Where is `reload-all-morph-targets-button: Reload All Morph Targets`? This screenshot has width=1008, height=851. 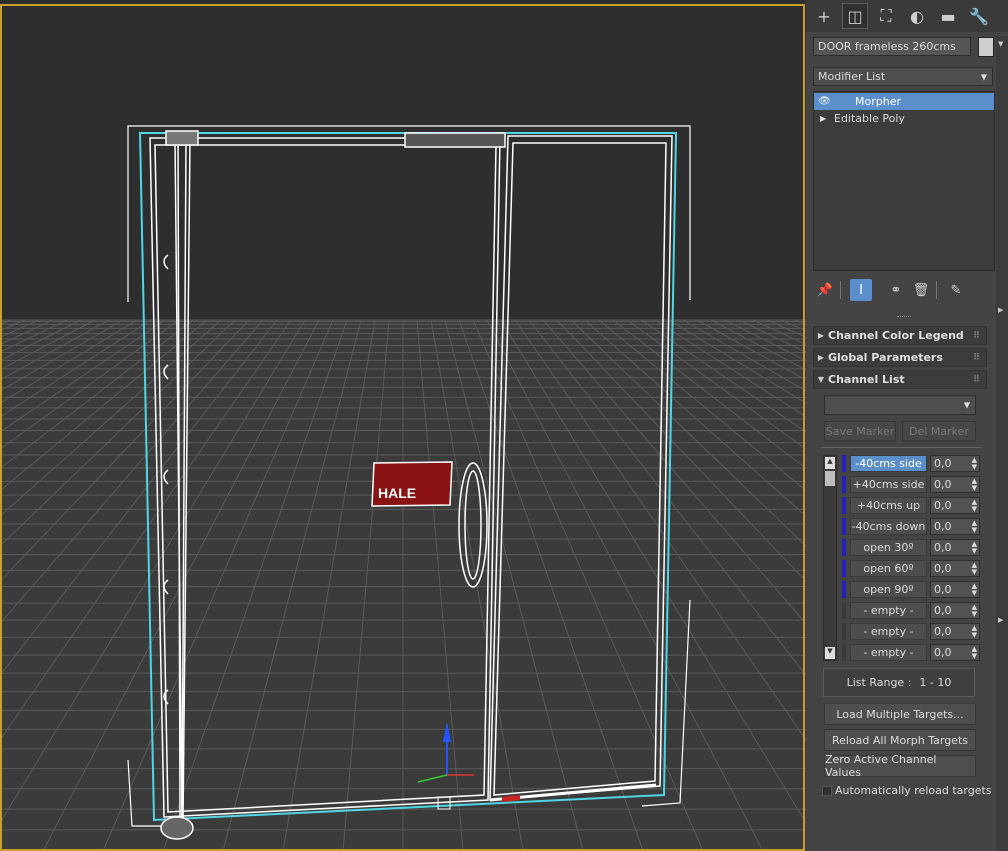
reload-all-morph-targets-button: Reload All Morph Targets is located at coordinates (900, 740).